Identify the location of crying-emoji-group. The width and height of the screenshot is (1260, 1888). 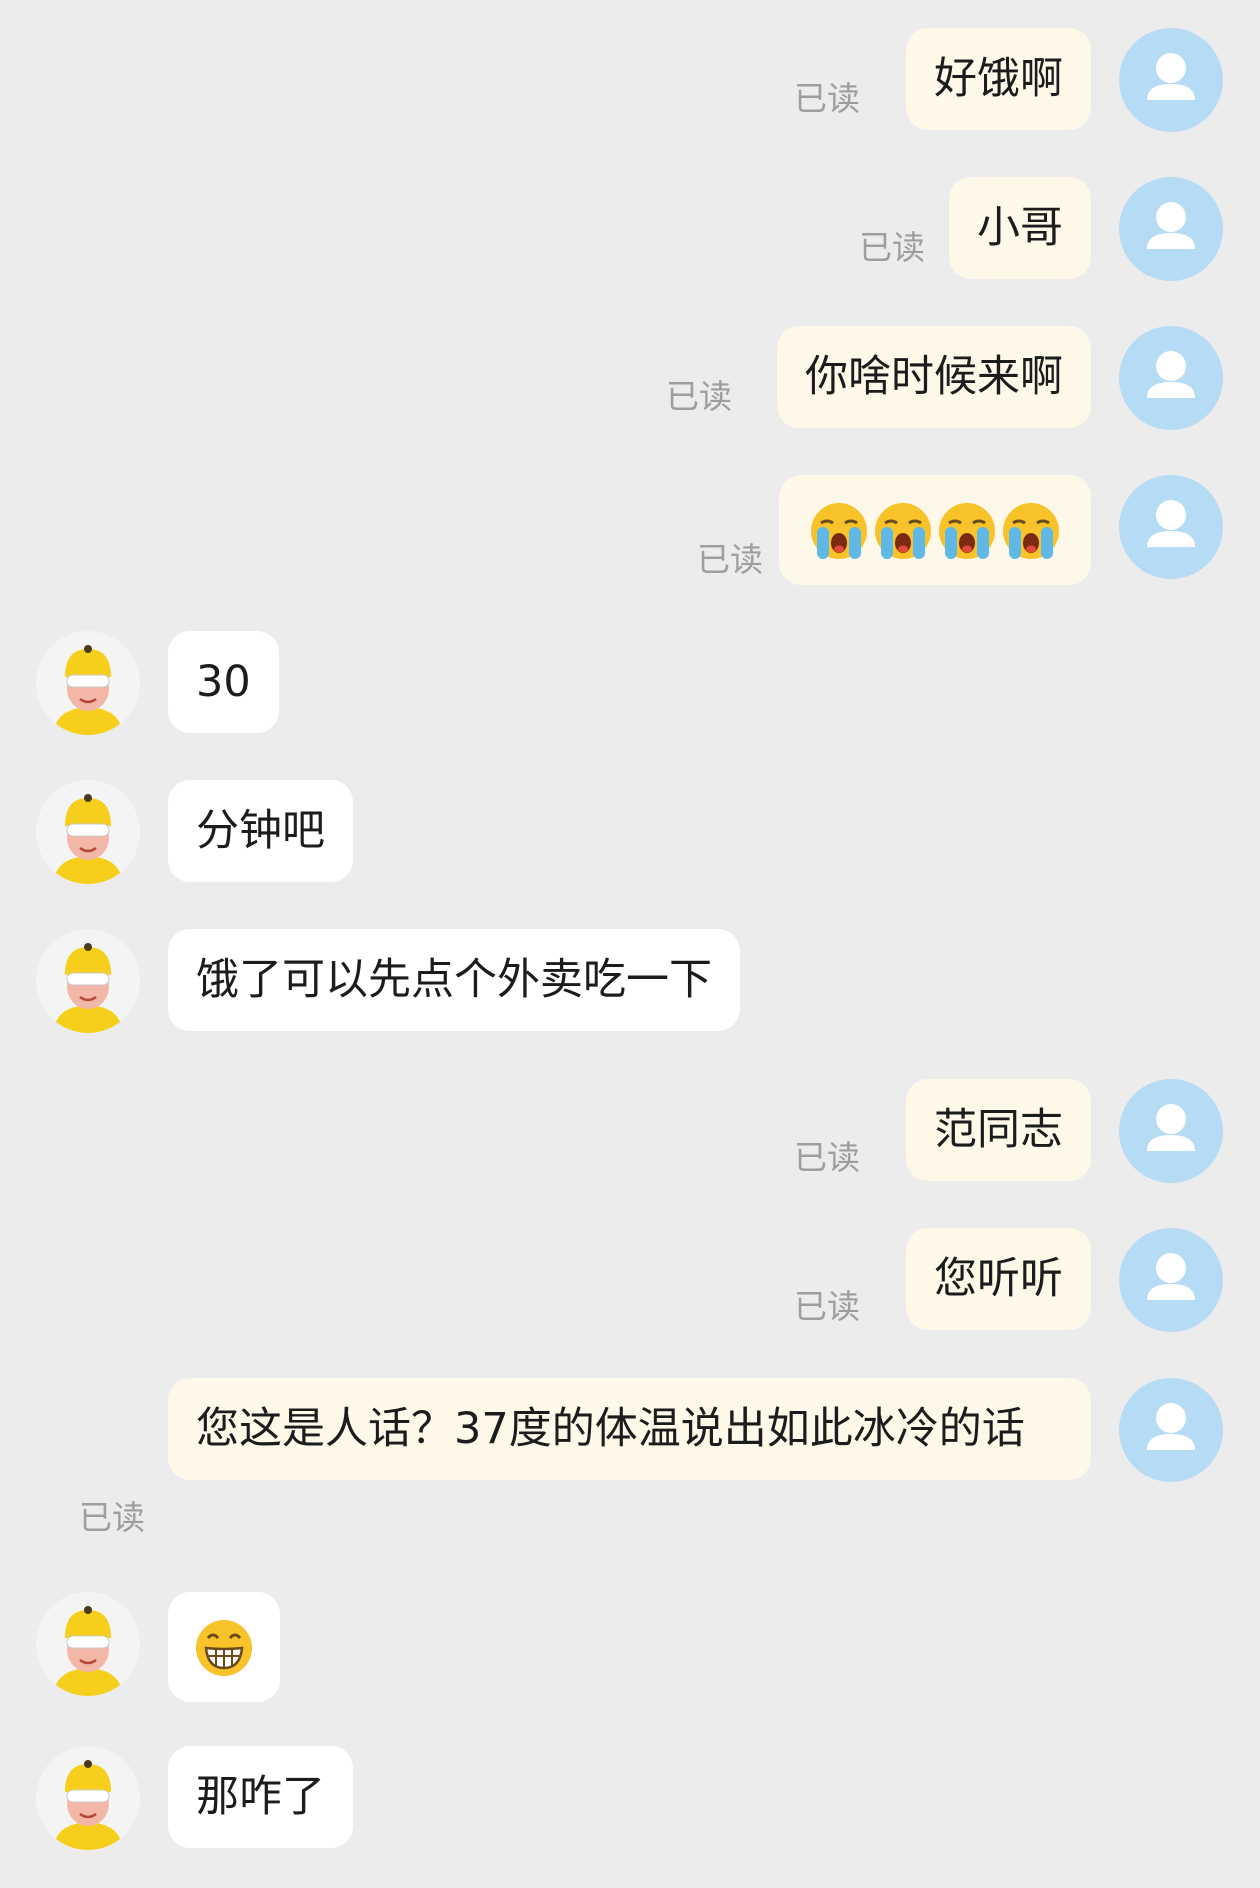
(935, 530).